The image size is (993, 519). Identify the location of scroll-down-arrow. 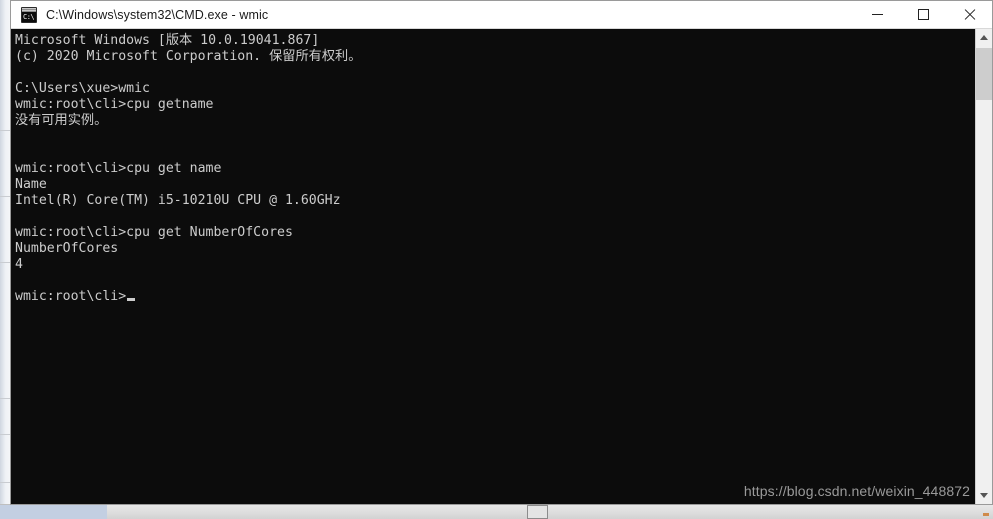
(984, 495).